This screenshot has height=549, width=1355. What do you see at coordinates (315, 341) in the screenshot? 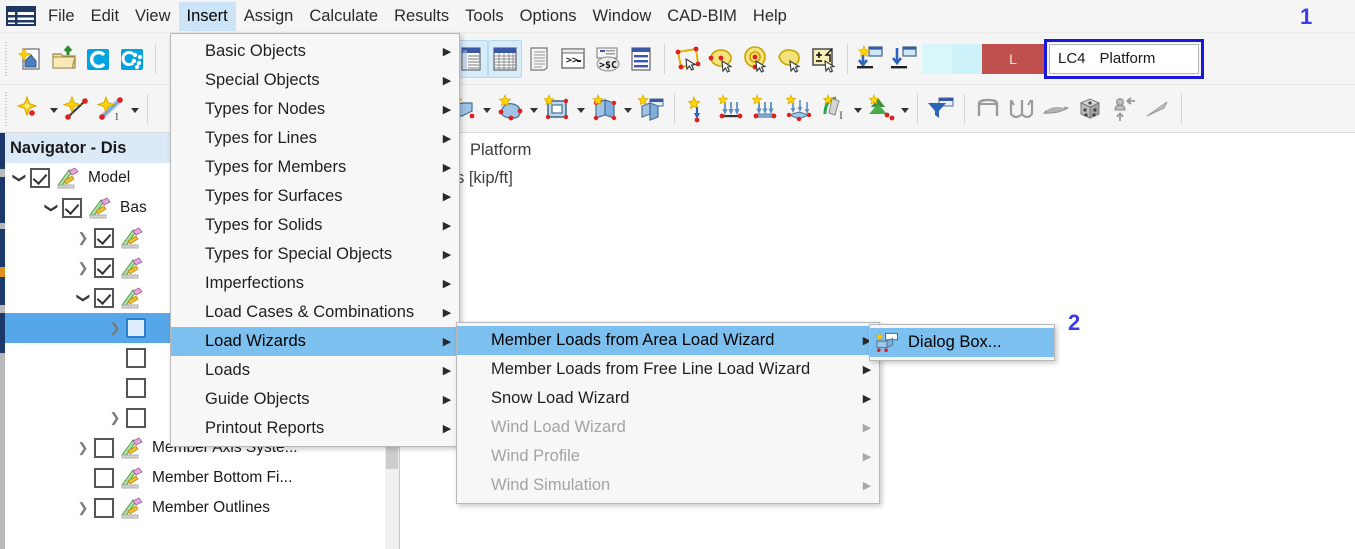
I see `menu-item-load-wizards: Load Wizards ▶` at bounding box center [315, 341].